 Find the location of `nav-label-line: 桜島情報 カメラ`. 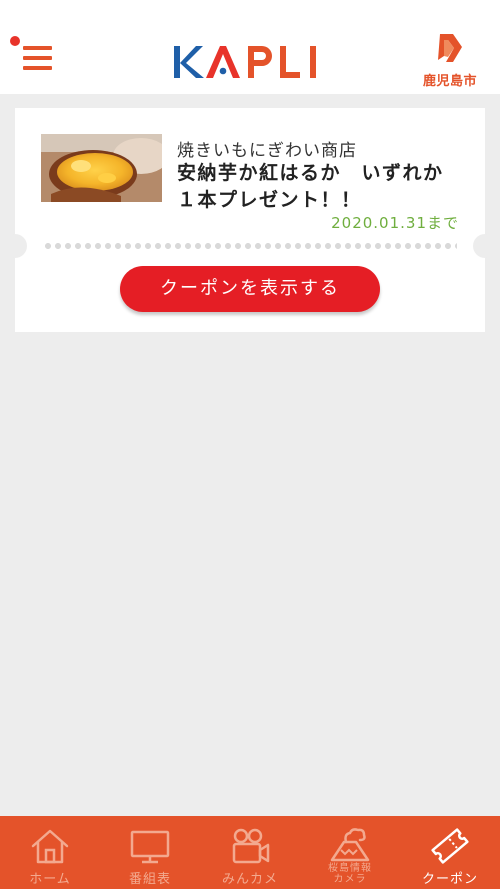

nav-label-line: 桜島情報 カメラ is located at coordinates (350, 874).